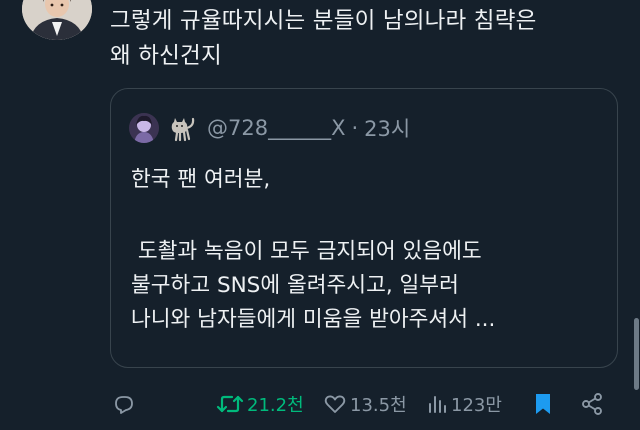 The height and width of the screenshot is (430, 640). Describe the element at coordinates (370, 39) in the screenshot. I see `tweet-text: 그렇게 규율따지시는 분들이 남의나라 침략은 왜 하신건지` at that location.